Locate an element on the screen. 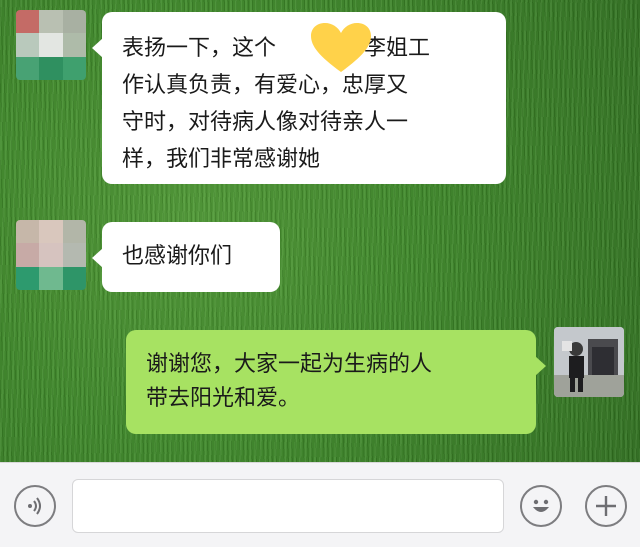  message-text: 表扬一下，这个 is located at coordinates (199, 48).